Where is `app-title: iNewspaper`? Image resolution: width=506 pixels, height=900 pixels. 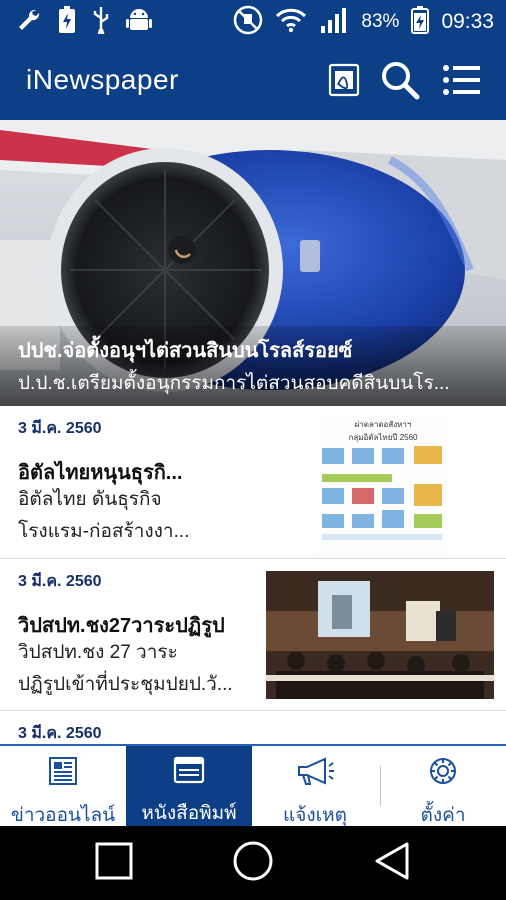 app-title: iNewspaper is located at coordinates (102, 79).